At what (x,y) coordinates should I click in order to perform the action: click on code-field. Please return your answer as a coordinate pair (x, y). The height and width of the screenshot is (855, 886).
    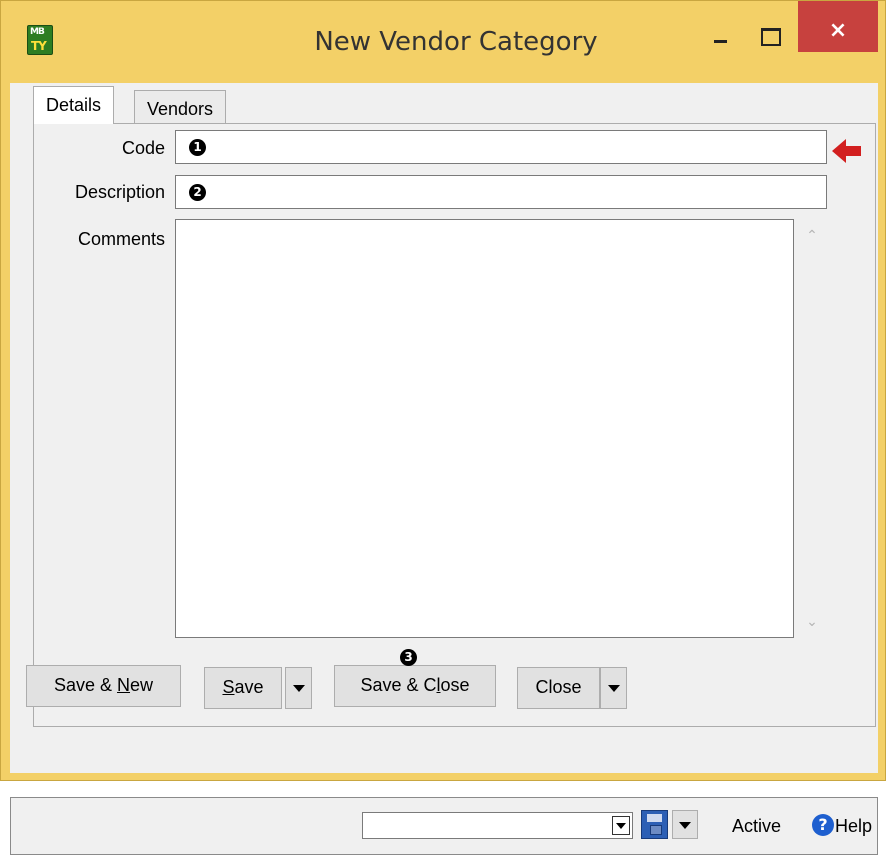
    Looking at the image, I should click on (501, 147).